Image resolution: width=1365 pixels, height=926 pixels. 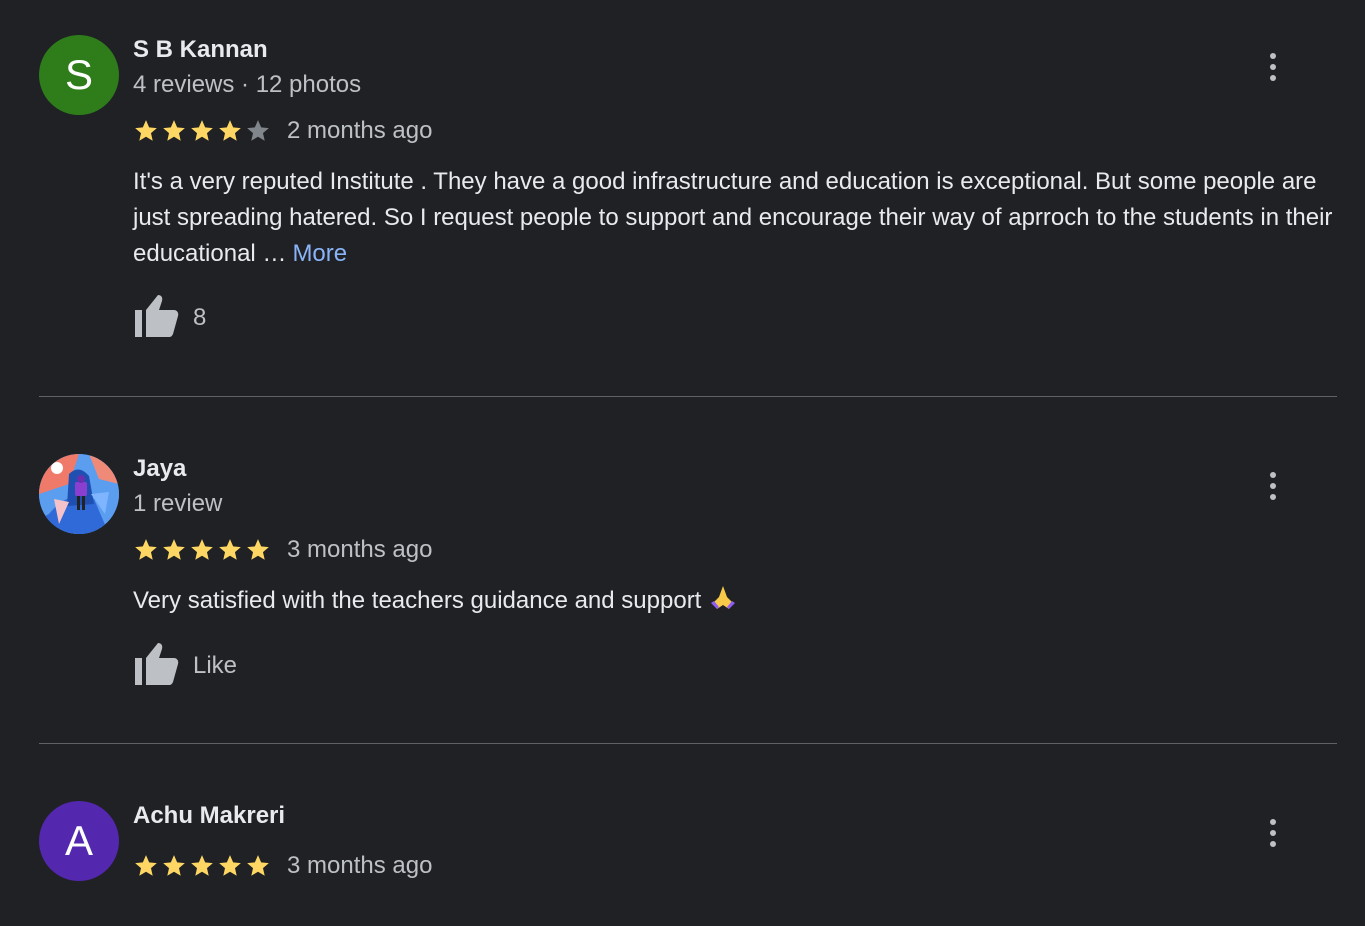 I want to click on like-label: Like, so click(x=215, y=665).